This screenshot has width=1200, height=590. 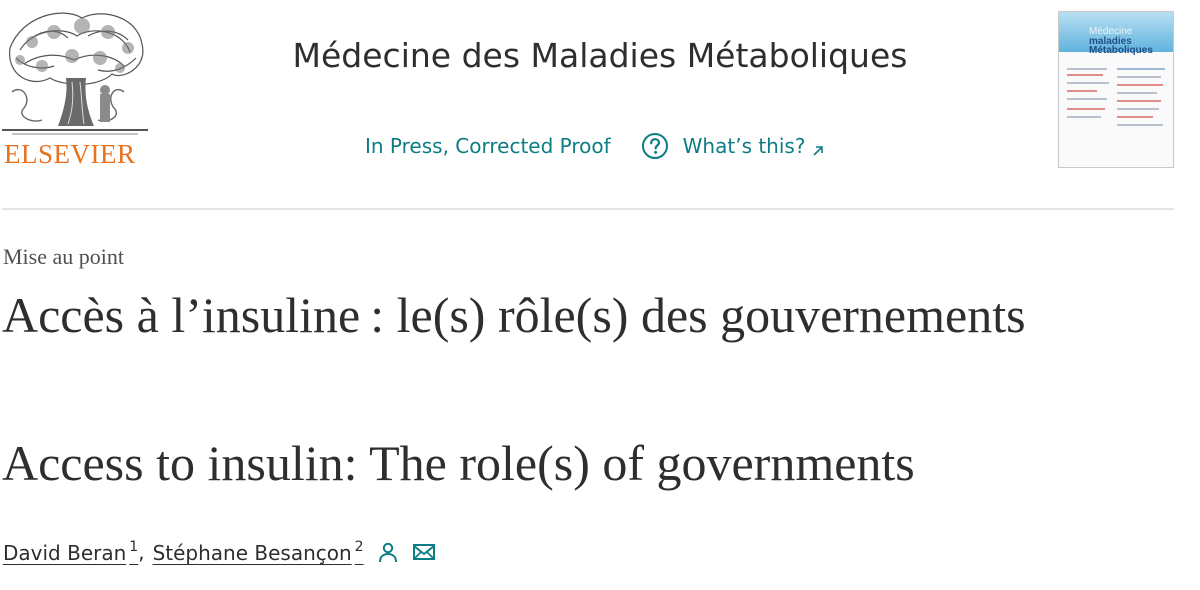 I want to click on article-type: Mise au point, so click(x=63, y=256).